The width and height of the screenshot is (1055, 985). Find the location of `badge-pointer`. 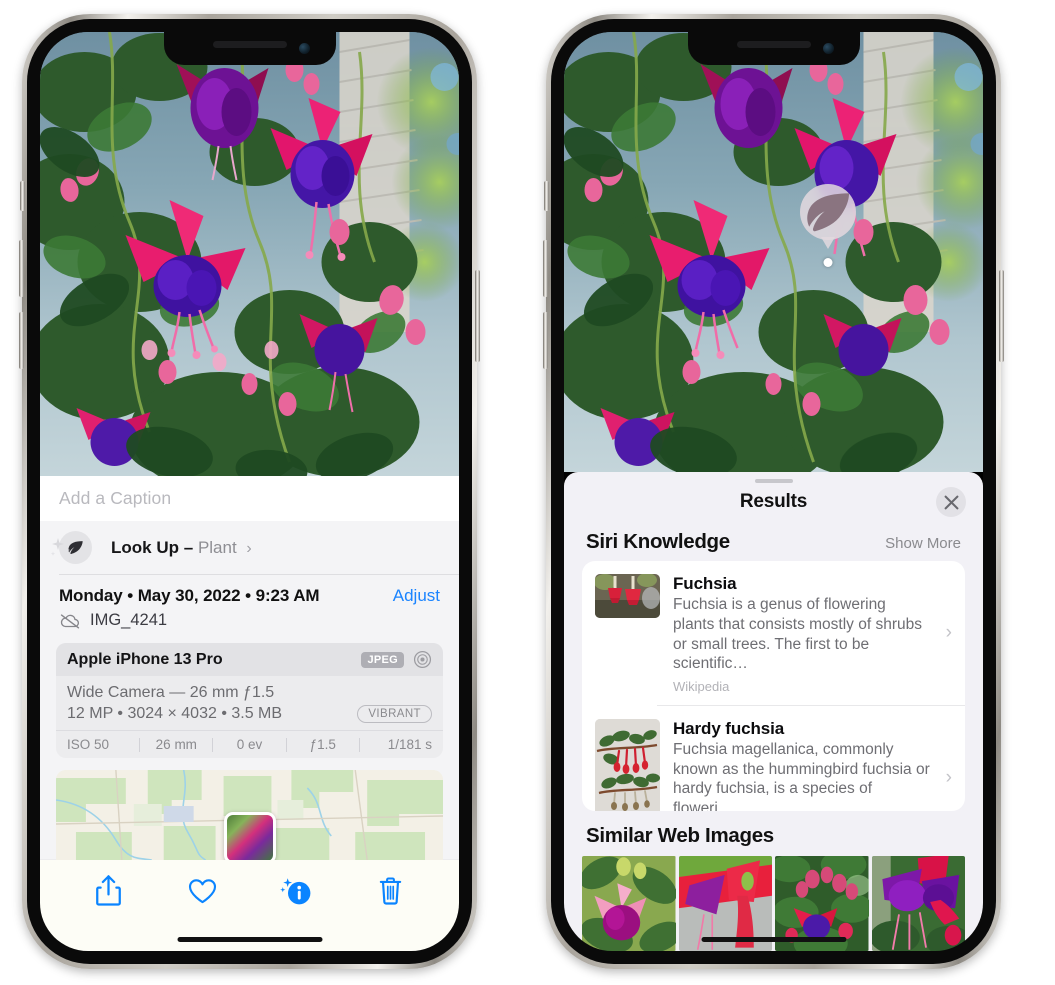

badge-pointer is located at coordinates (828, 243).